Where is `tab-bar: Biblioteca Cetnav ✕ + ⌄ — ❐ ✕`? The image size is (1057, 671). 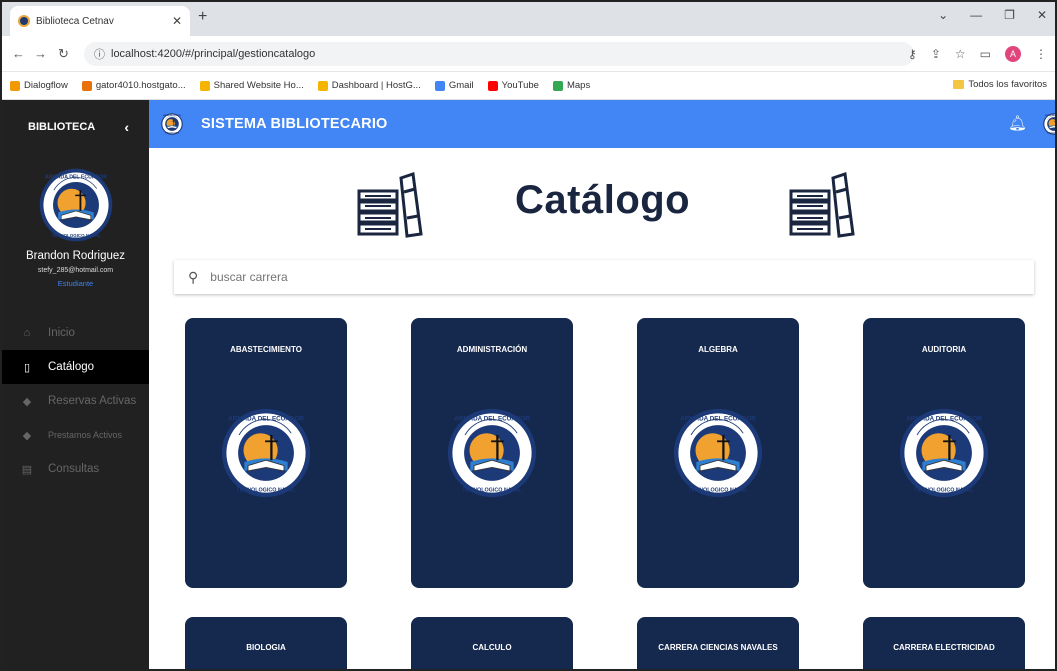 tab-bar: Biblioteca Cetnav ✕ + ⌄ — ❐ ✕ is located at coordinates (528, 19).